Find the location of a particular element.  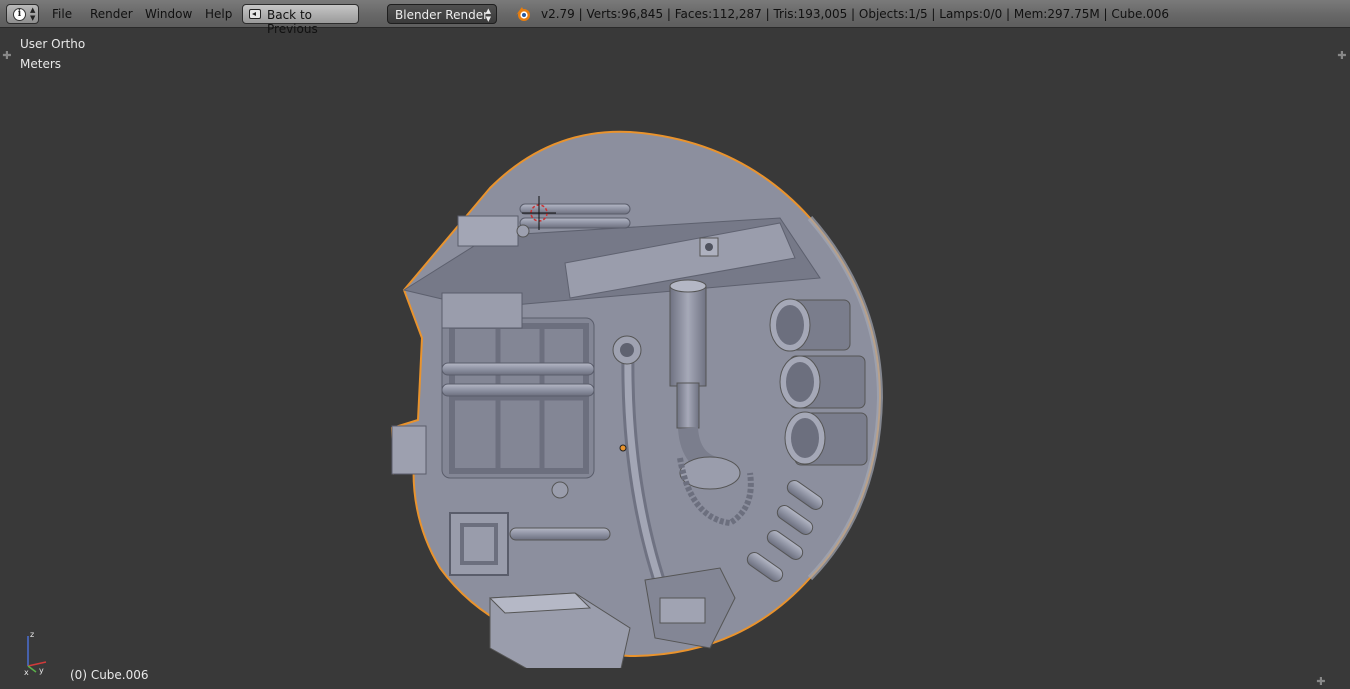

menu-file: File is located at coordinates (62, 14).